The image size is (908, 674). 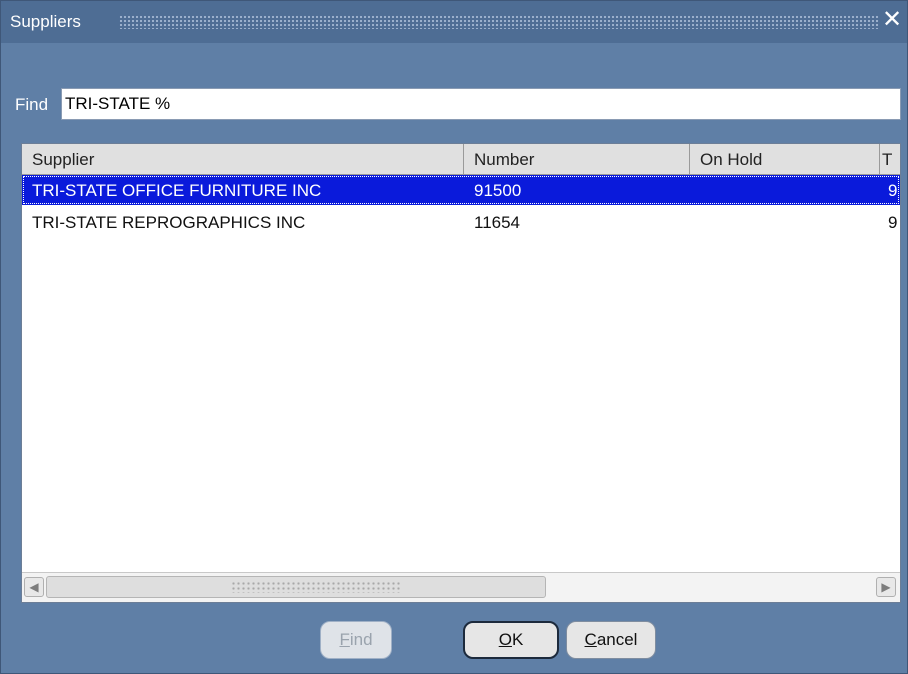 What do you see at coordinates (890, 159) in the screenshot?
I see `column-header-truncated: T` at bounding box center [890, 159].